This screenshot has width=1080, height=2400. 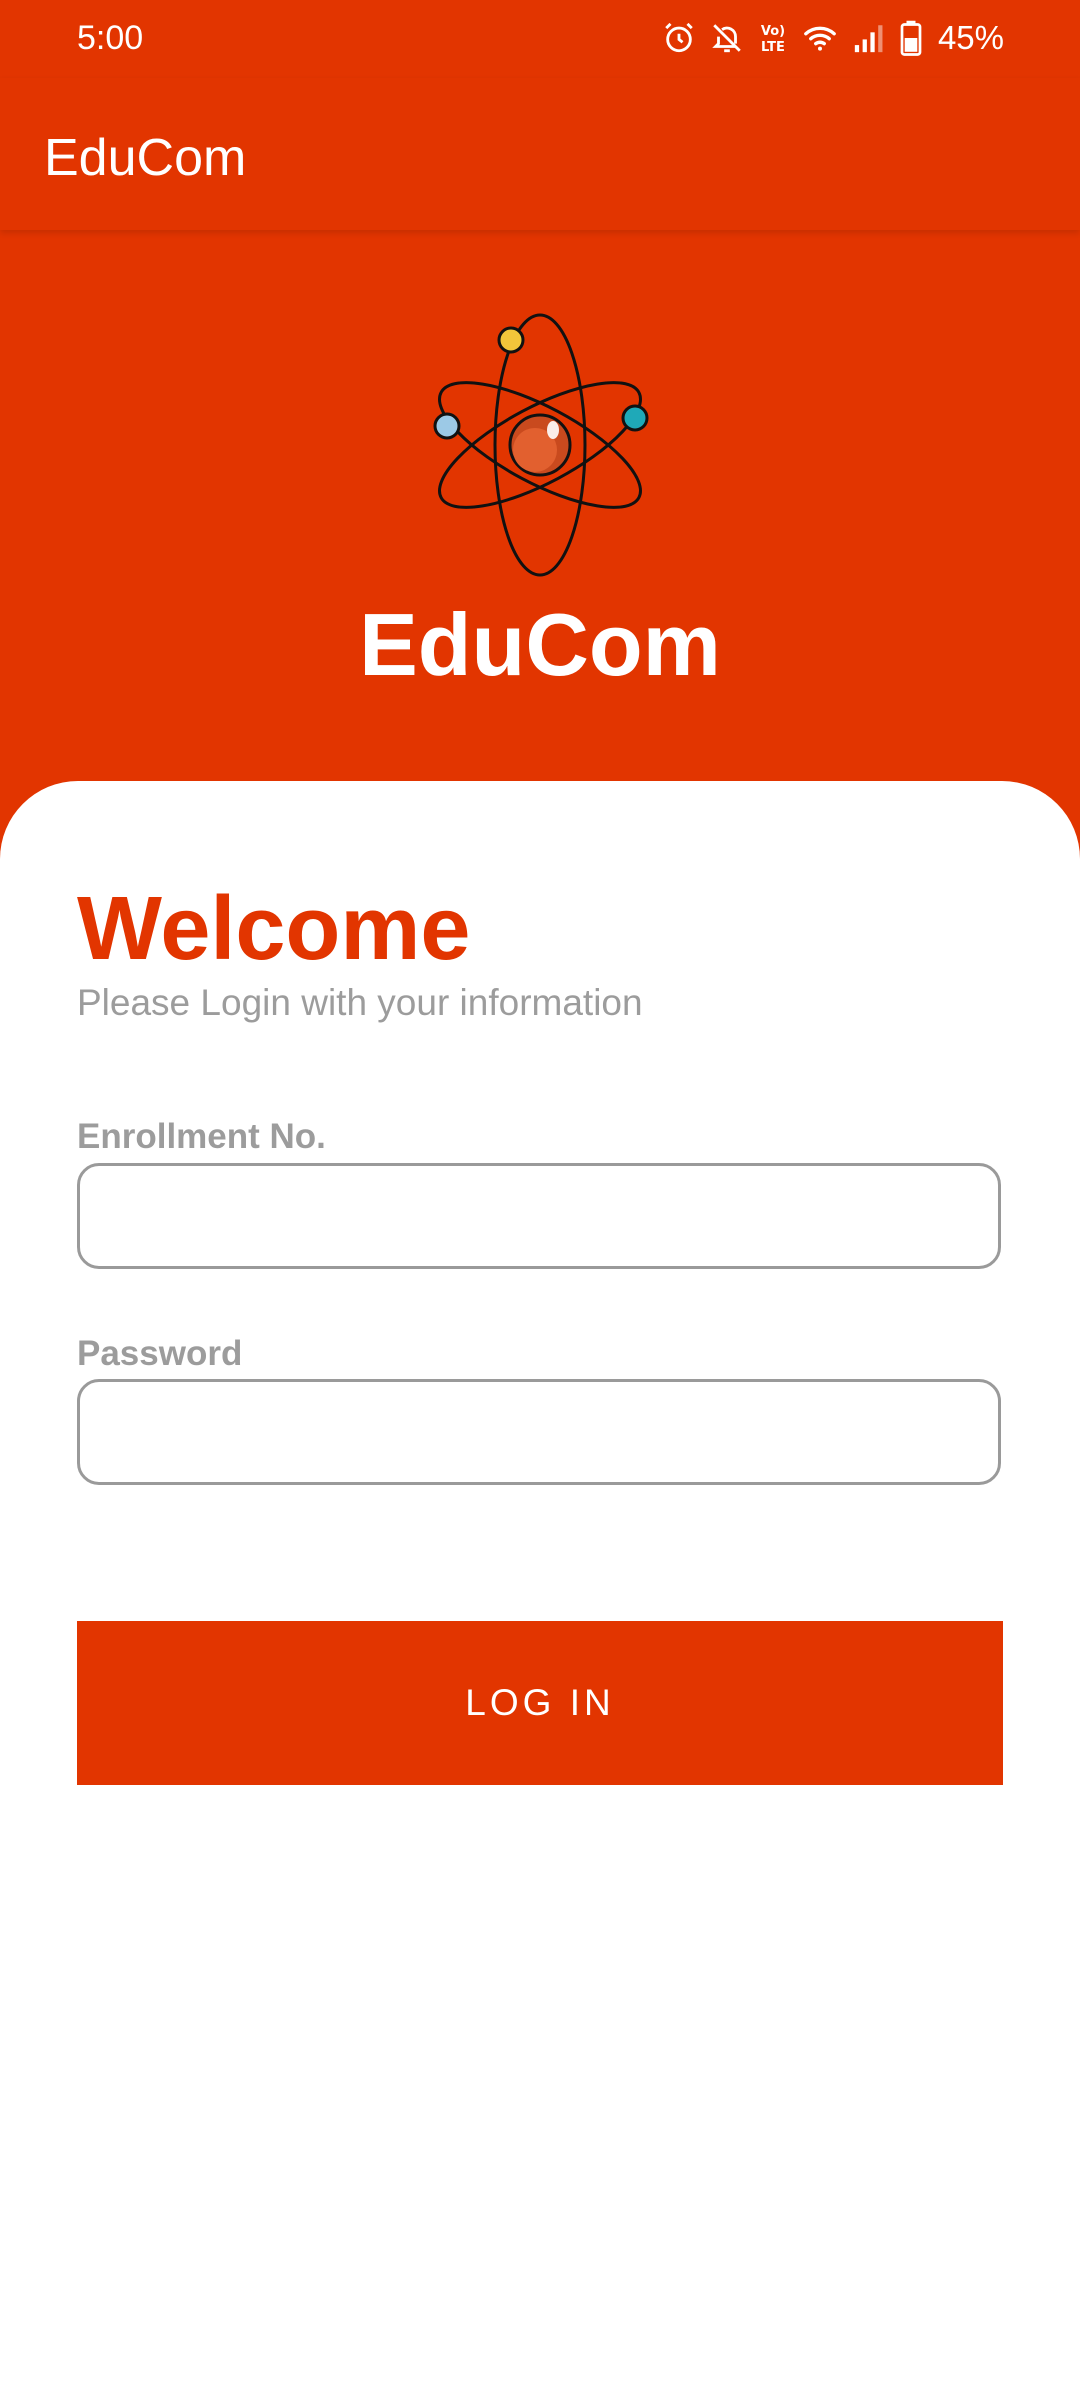 What do you see at coordinates (727, 38) in the screenshot?
I see `notifications-off-icon` at bounding box center [727, 38].